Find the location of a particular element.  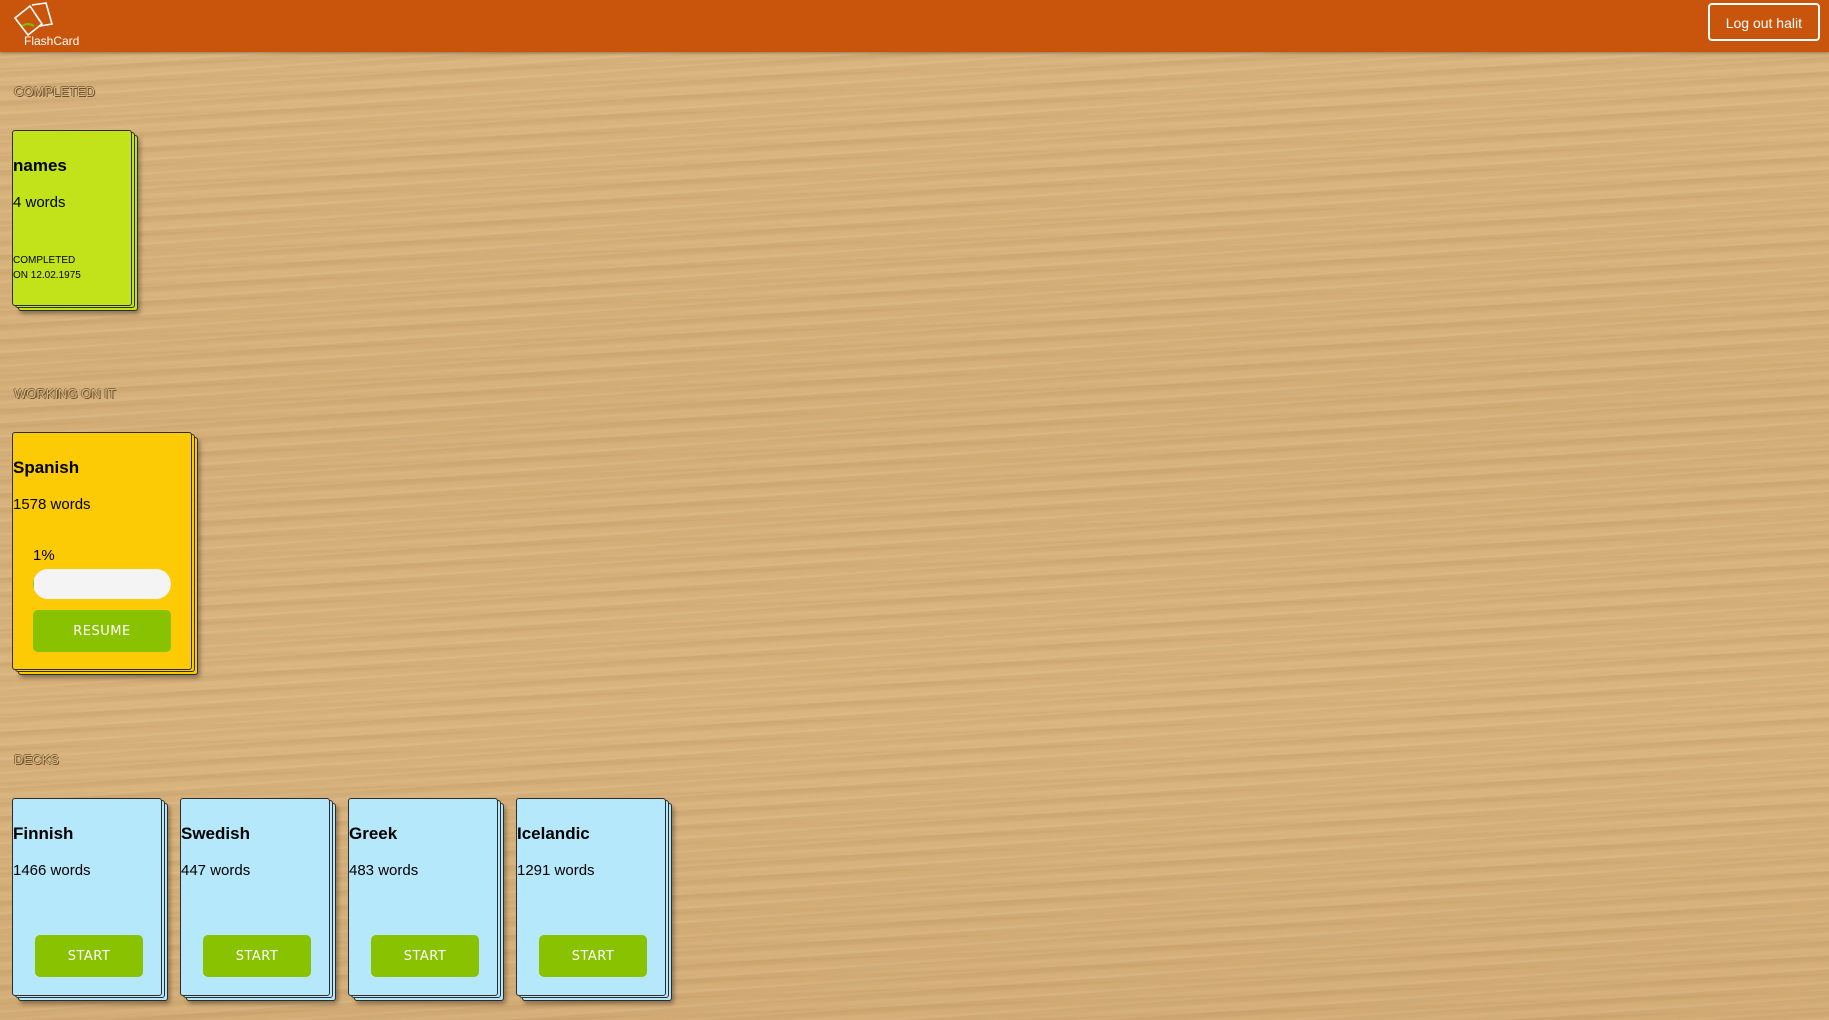

deck-word-count: 483 words is located at coordinates (384, 870).